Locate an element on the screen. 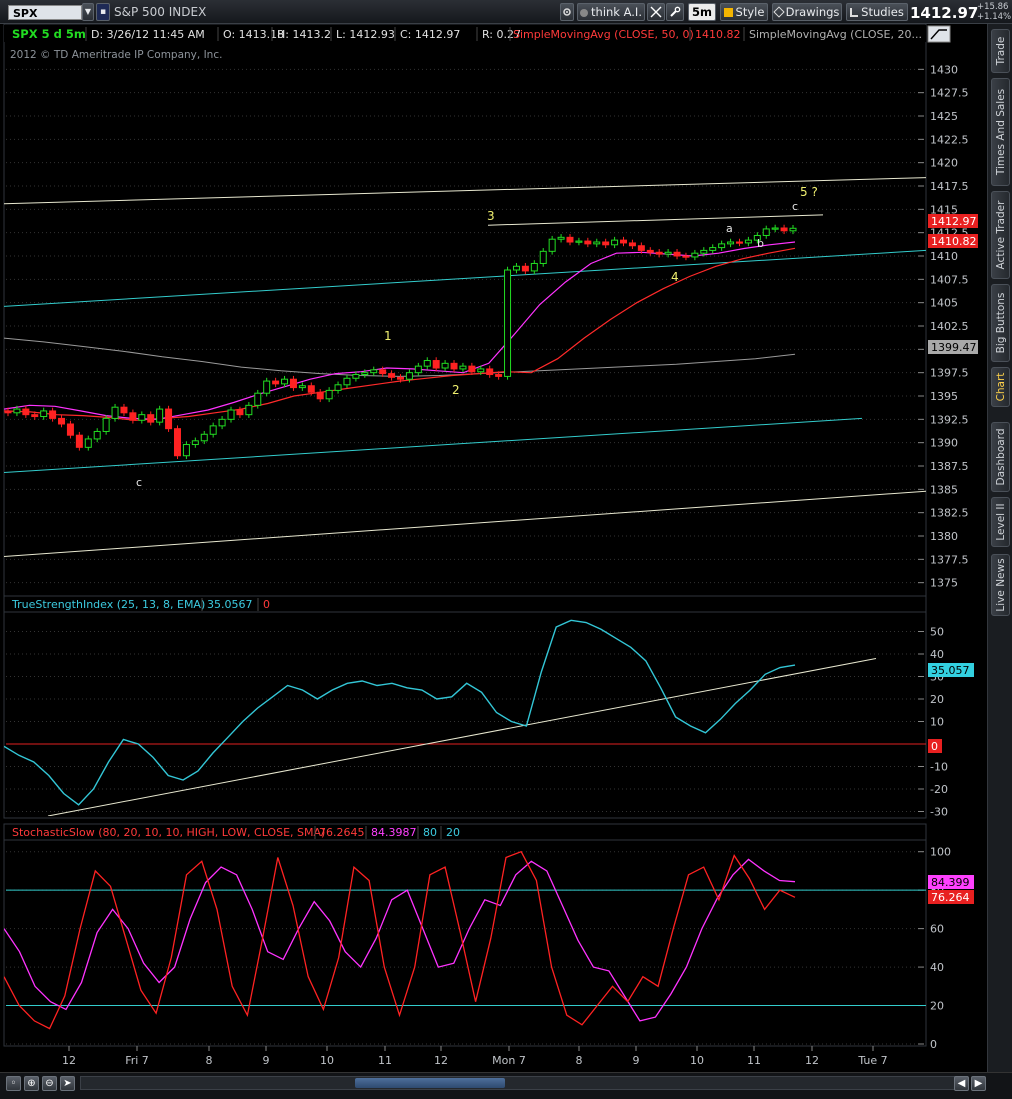 This screenshot has height=1099, width=1012. wave-label-1: 1 is located at coordinates (388, 336).